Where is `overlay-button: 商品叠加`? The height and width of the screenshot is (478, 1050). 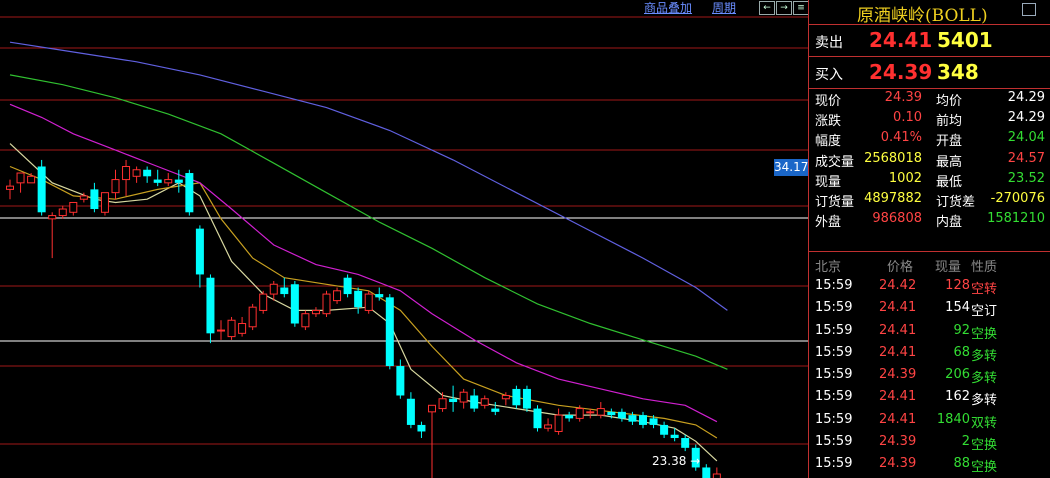 overlay-button: 商品叠加 is located at coordinates (668, 8).